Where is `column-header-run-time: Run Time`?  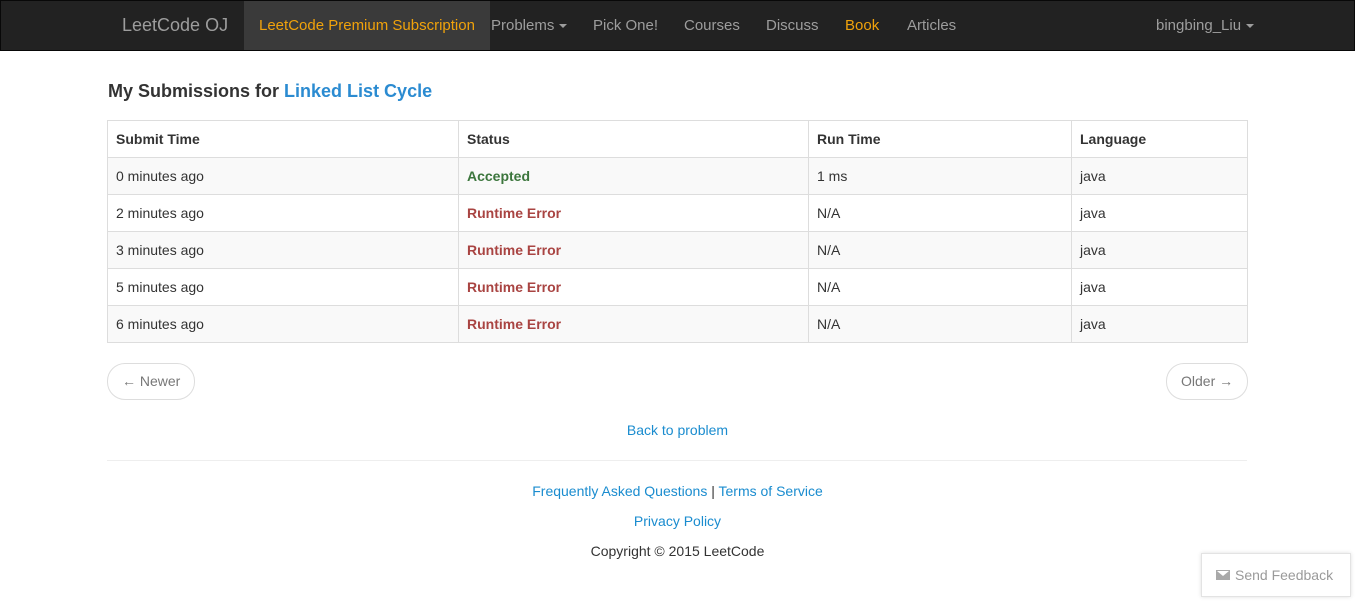
column-header-run-time: Run Time is located at coordinates (940, 139).